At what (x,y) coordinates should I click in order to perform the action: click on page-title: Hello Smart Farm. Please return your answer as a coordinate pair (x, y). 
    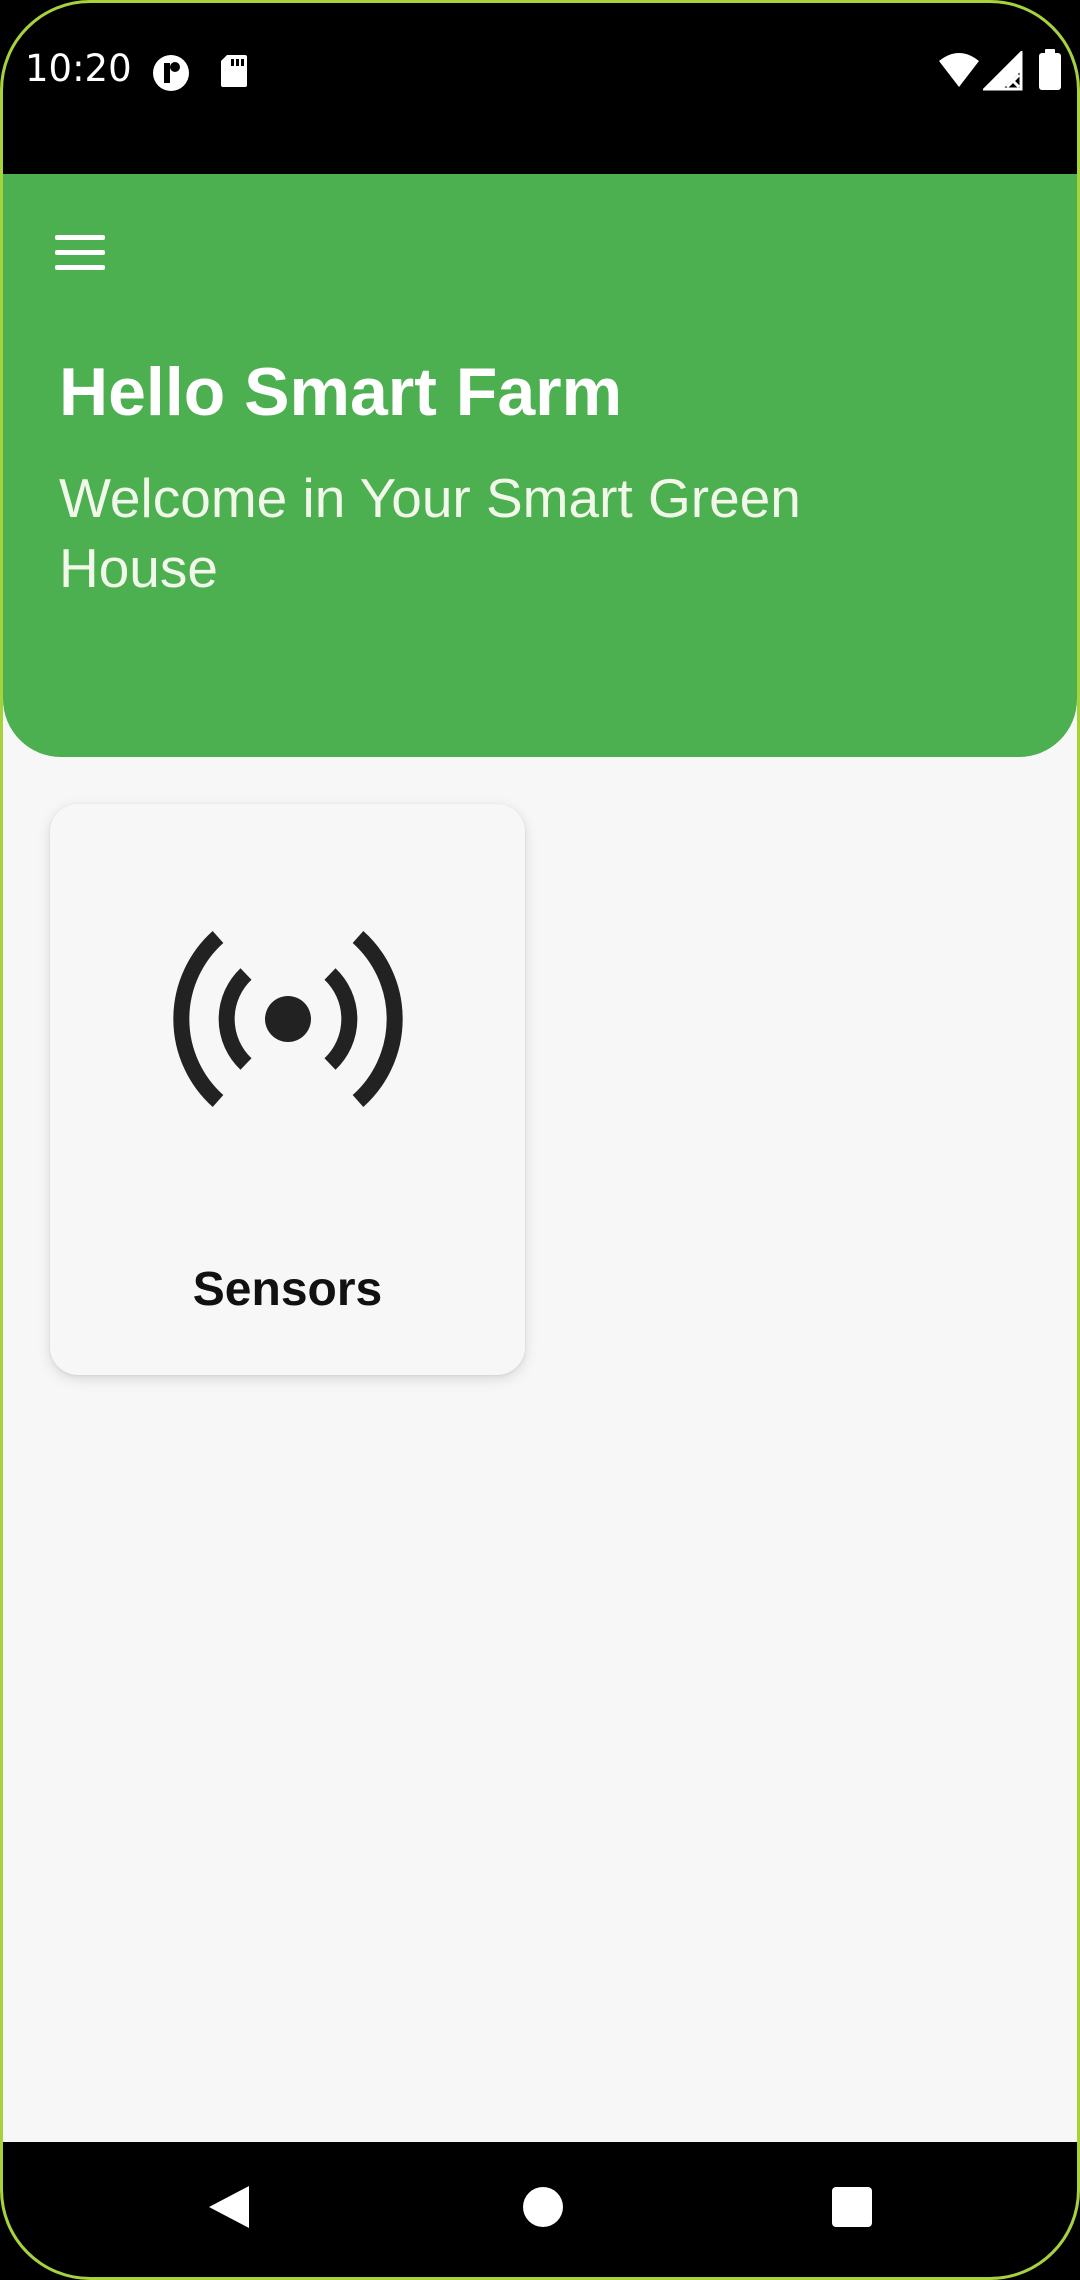
    Looking at the image, I should click on (341, 392).